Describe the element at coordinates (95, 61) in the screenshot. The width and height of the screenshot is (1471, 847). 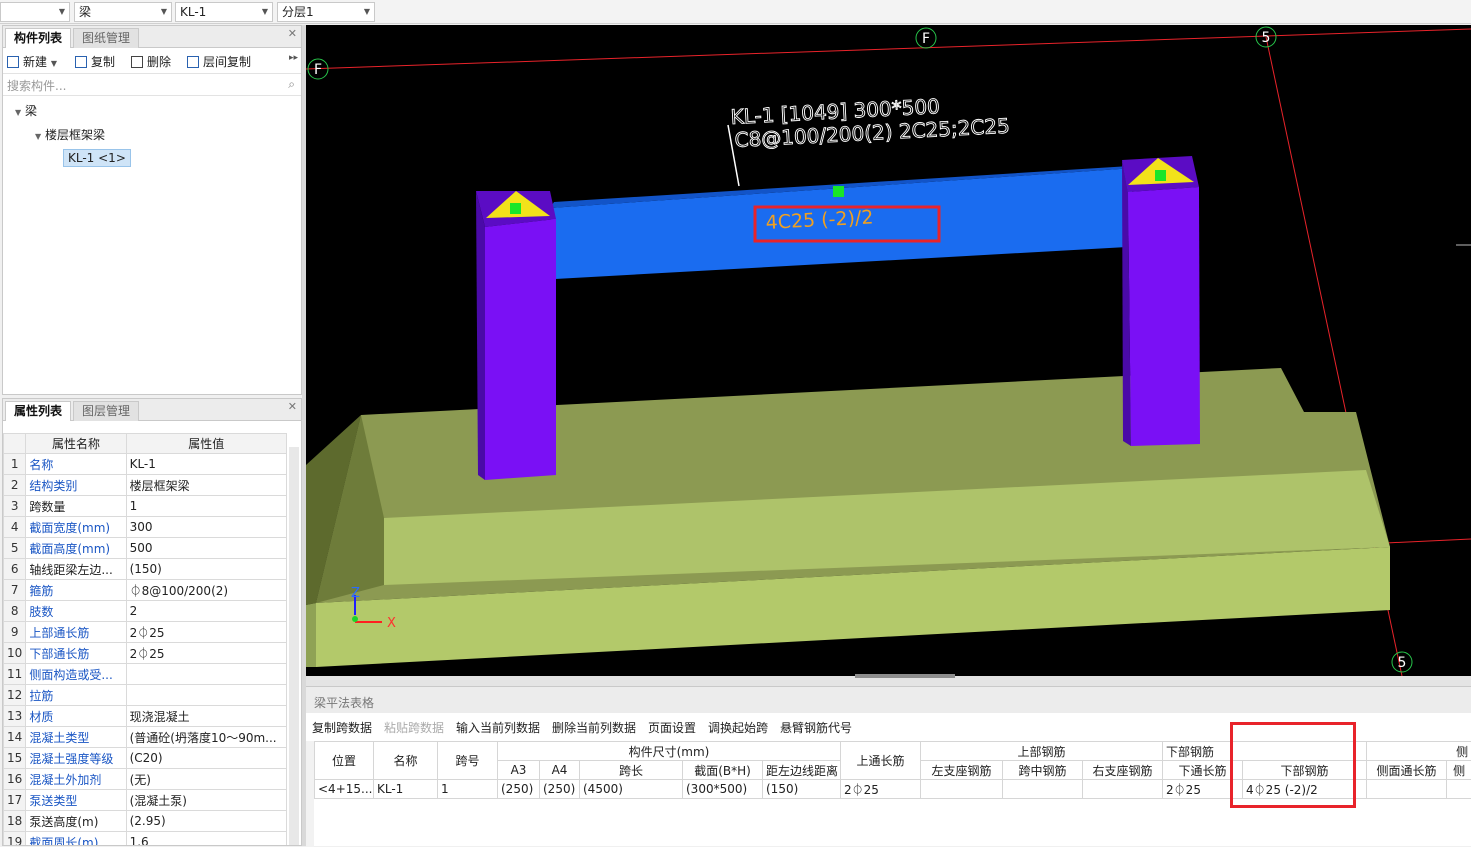
I see `copy-button: 复制` at that location.